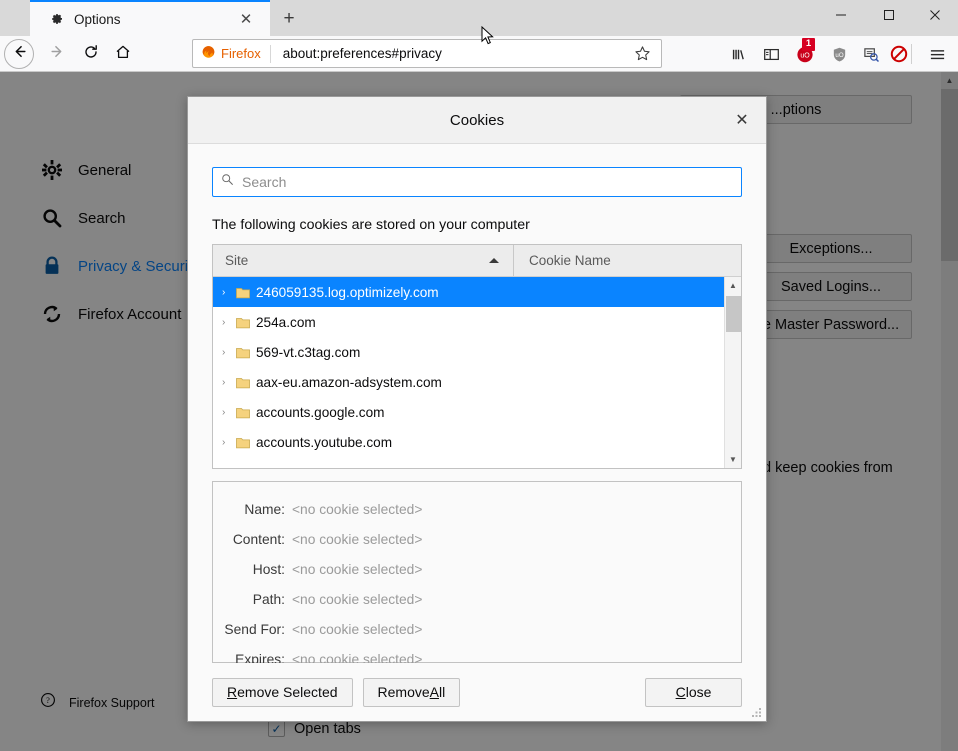 This screenshot has height=751, width=958. I want to click on library-icon, so click(739, 54).